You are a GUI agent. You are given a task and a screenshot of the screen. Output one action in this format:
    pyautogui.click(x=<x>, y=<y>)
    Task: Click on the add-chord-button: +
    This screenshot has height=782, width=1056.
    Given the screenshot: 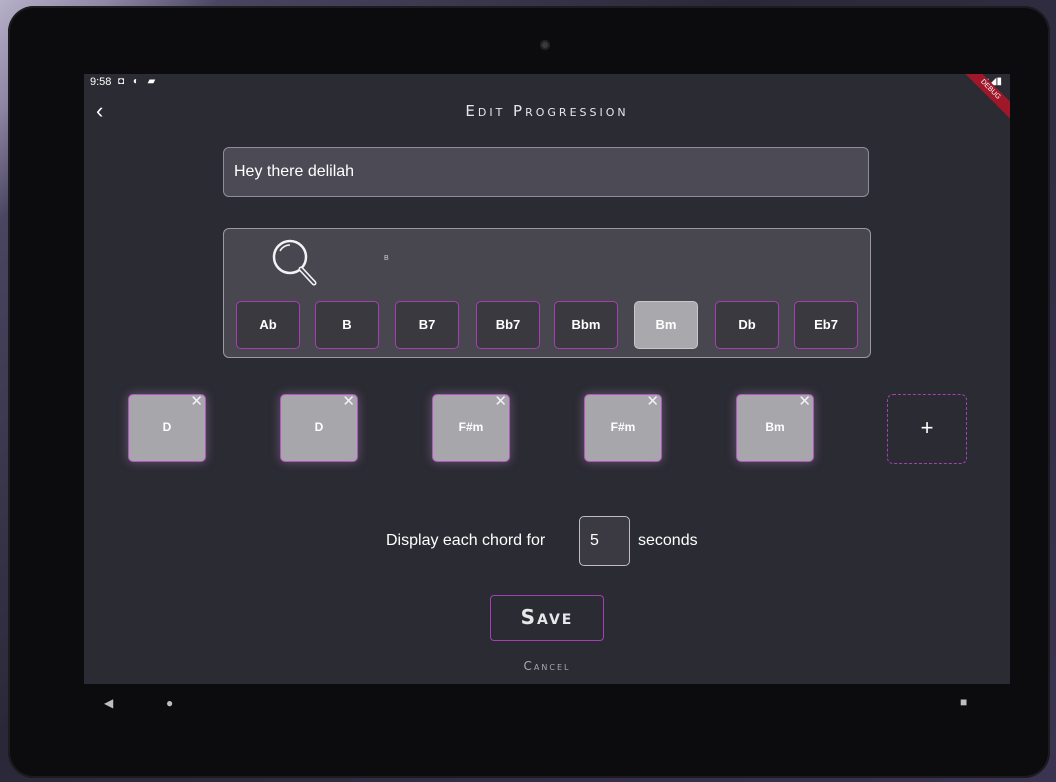 What is the action you would take?
    pyautogui.click(x=927, y=429)
    